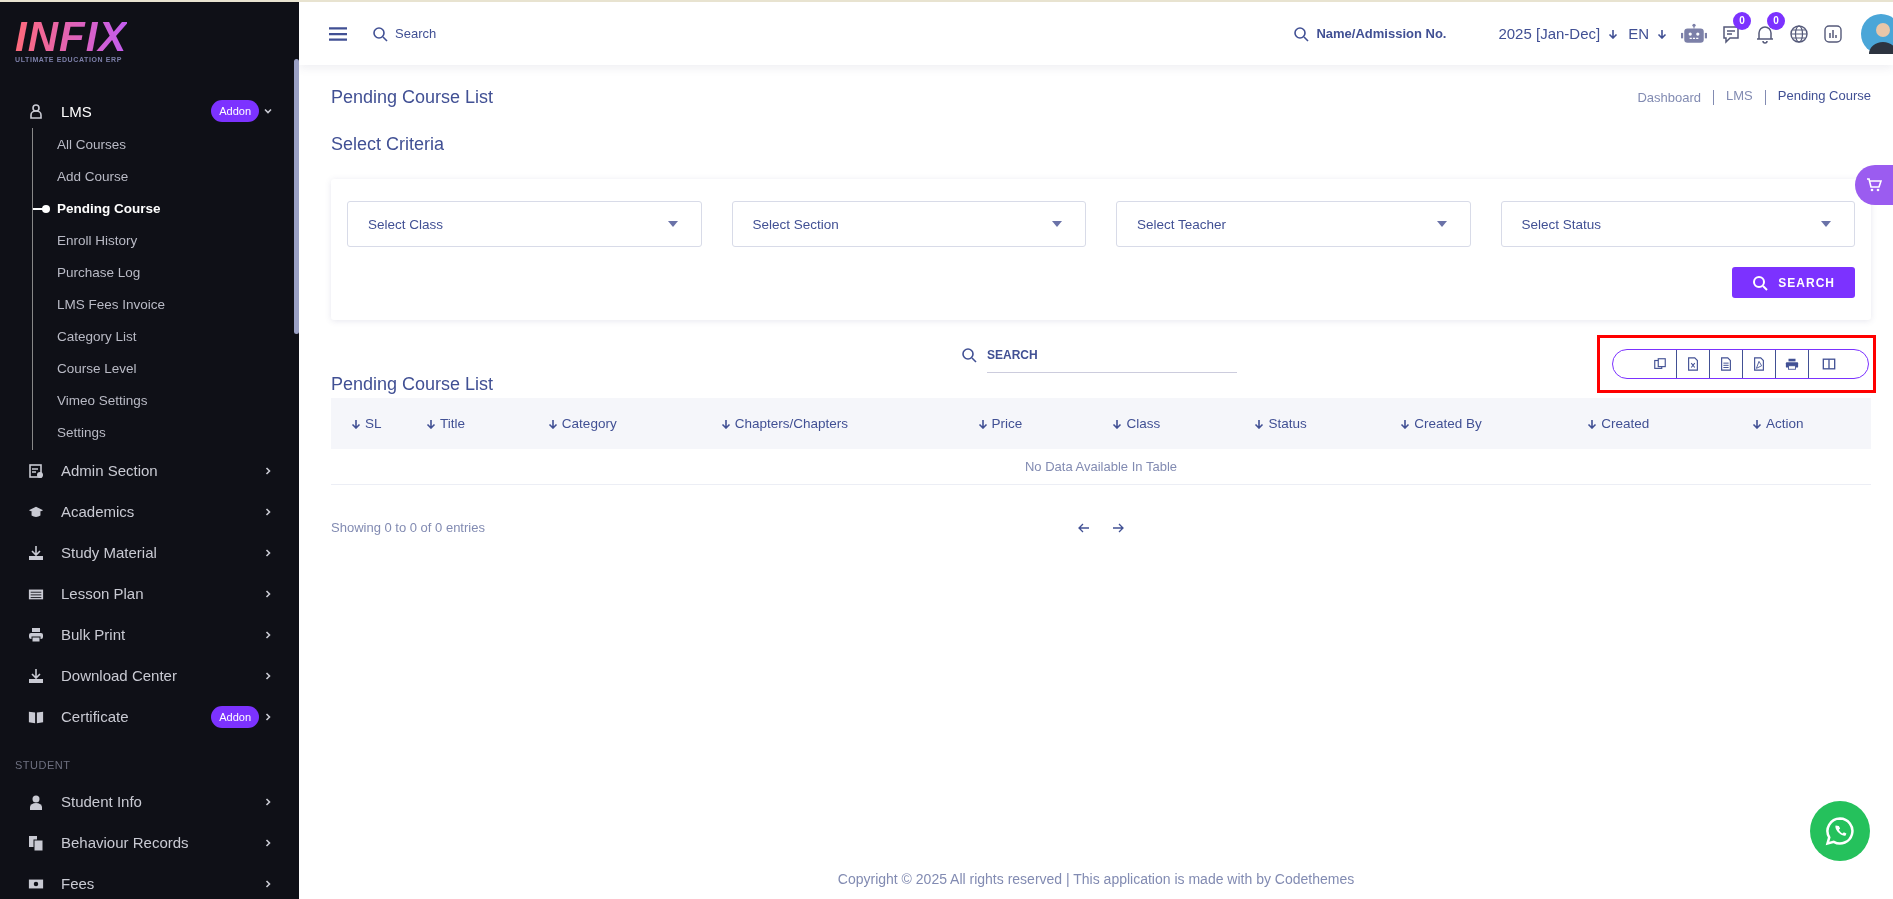  I want to click on copy-icon, so click(1659, 364).